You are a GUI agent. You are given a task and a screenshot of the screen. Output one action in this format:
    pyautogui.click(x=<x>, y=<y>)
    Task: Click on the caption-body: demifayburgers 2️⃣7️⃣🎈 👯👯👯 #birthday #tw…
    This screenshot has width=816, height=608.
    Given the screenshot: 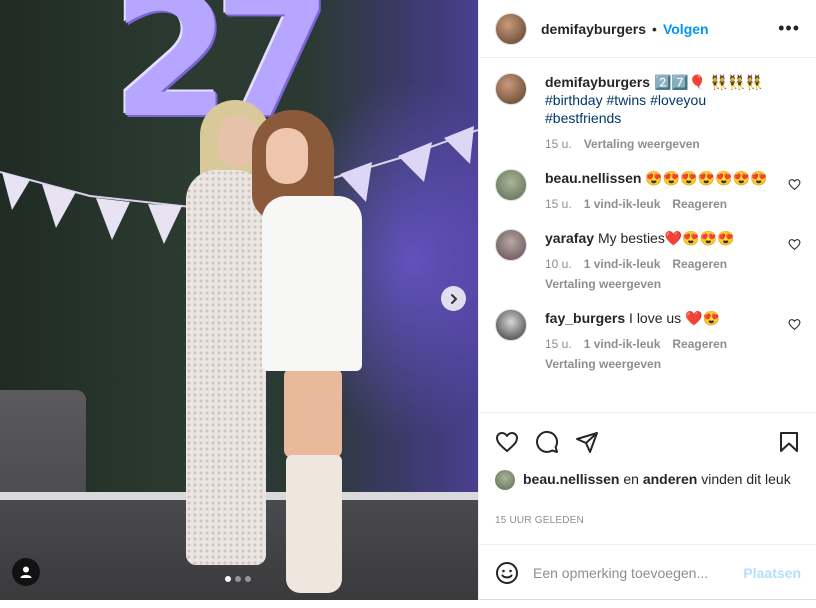 What is the action you would take?
    pyautogui.click(x=673, y=113)
    